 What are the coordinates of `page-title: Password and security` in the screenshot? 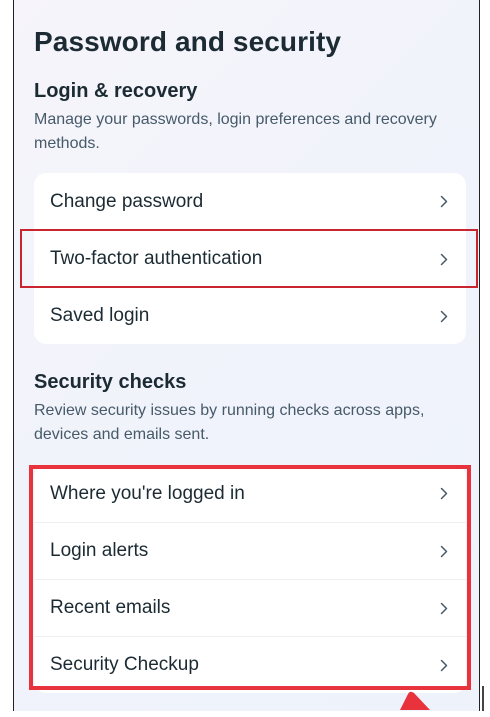 It's located at (188, 41).